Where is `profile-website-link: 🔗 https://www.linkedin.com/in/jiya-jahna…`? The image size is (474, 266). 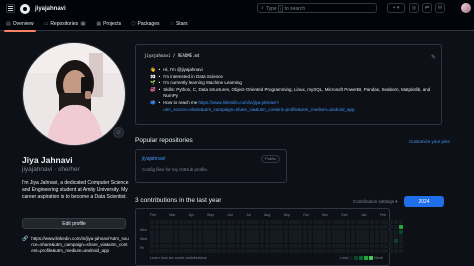
profile-website-link: 🔗 https://www.linkedin.com/in/jiya-jahna… is located at coordinates (76, 245).